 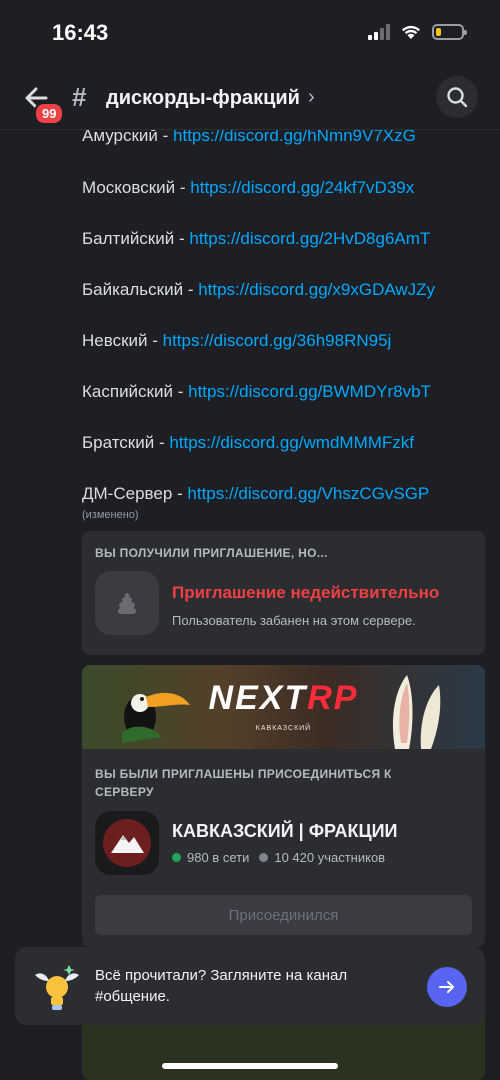 I want to click on faction-name: Каспийский, so click(x=127, y=391).